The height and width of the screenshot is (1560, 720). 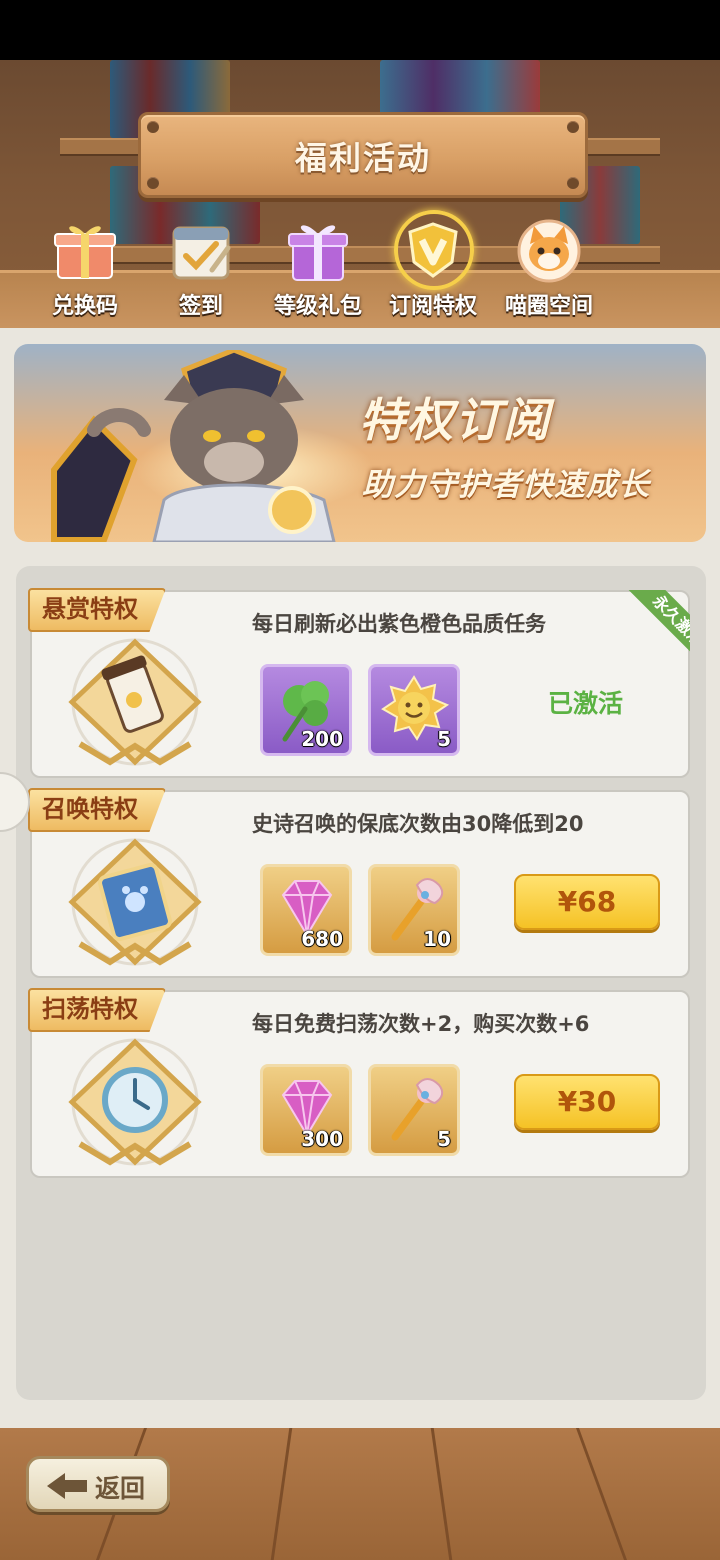 I want to click on gift-box-icon, so click(x=85, y=252).